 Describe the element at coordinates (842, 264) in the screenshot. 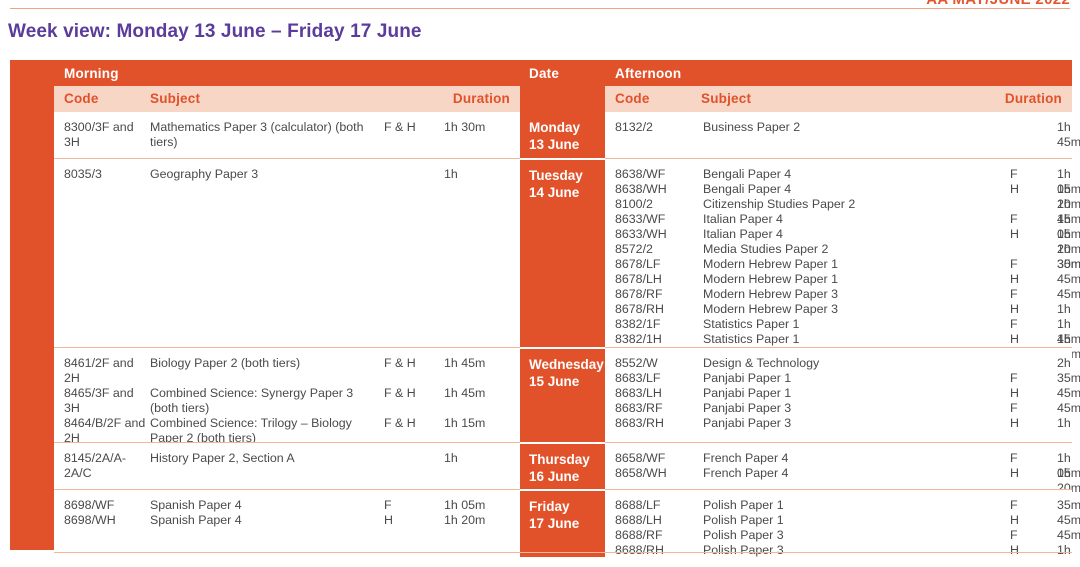

I see `exam-row: 8678/LF Modern Hebrew Paper 1 F 35m` at that location.